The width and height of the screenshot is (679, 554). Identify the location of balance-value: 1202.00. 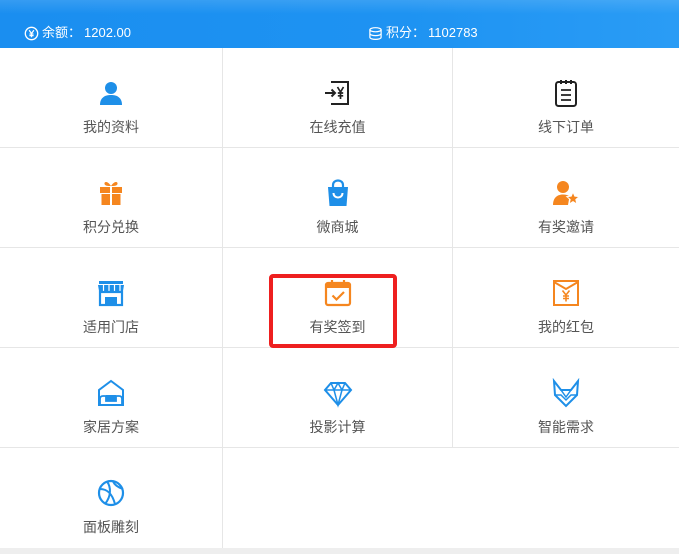
(108, 32).